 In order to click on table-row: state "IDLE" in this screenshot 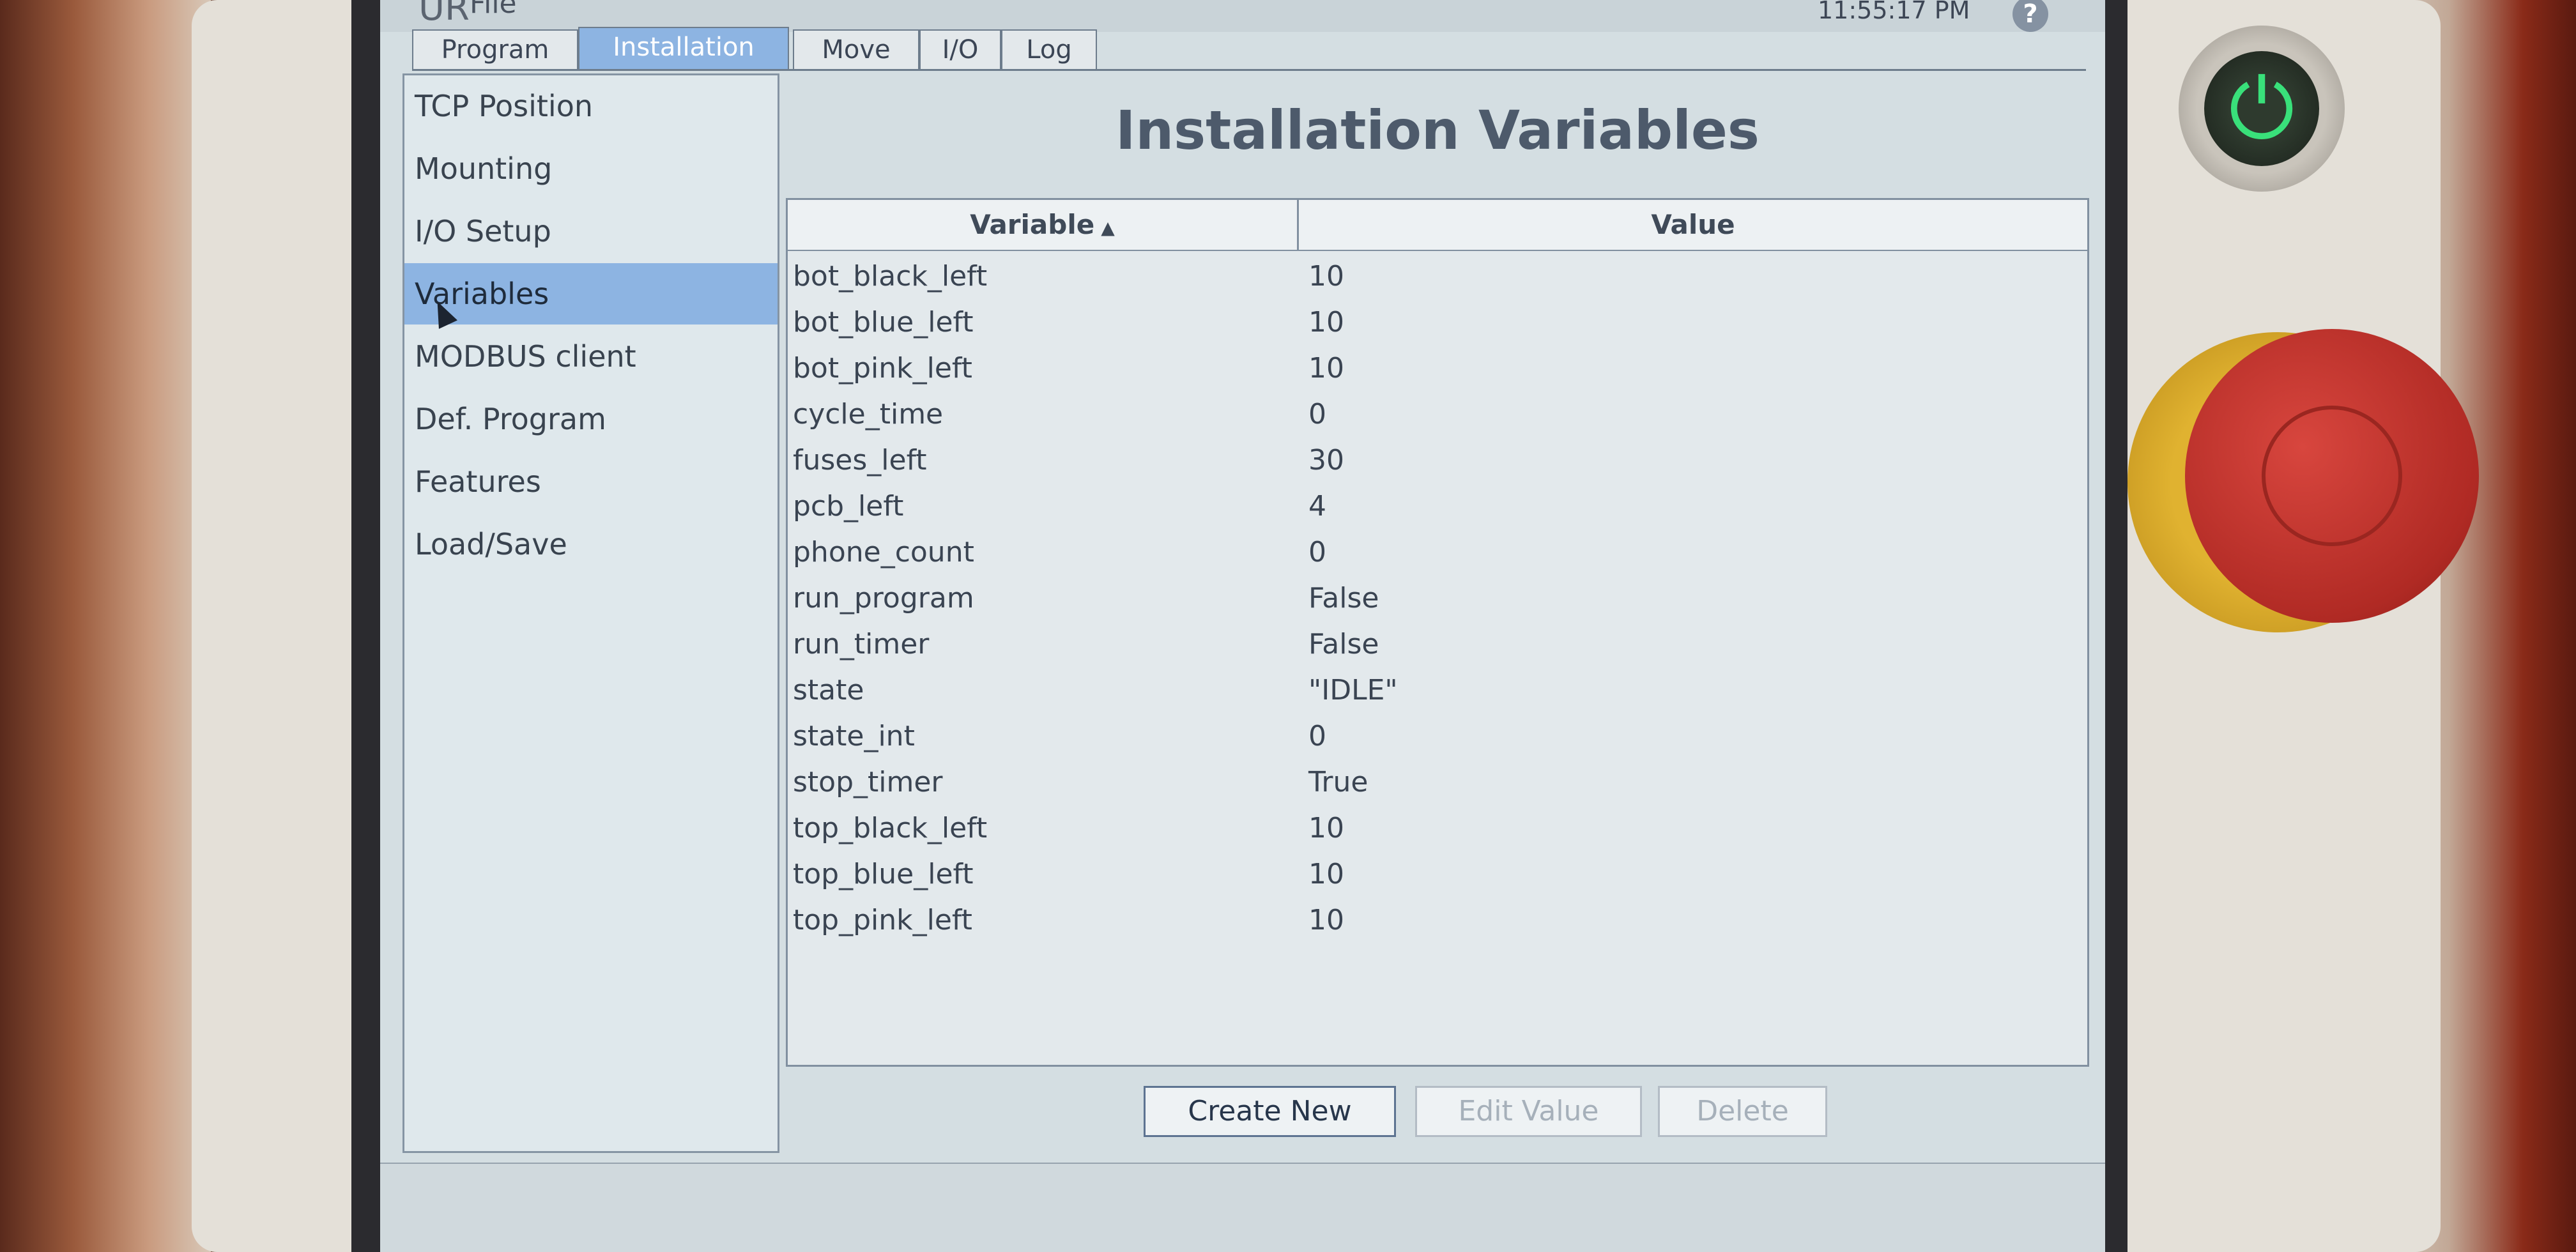, I will do `click(1437, 691)`.